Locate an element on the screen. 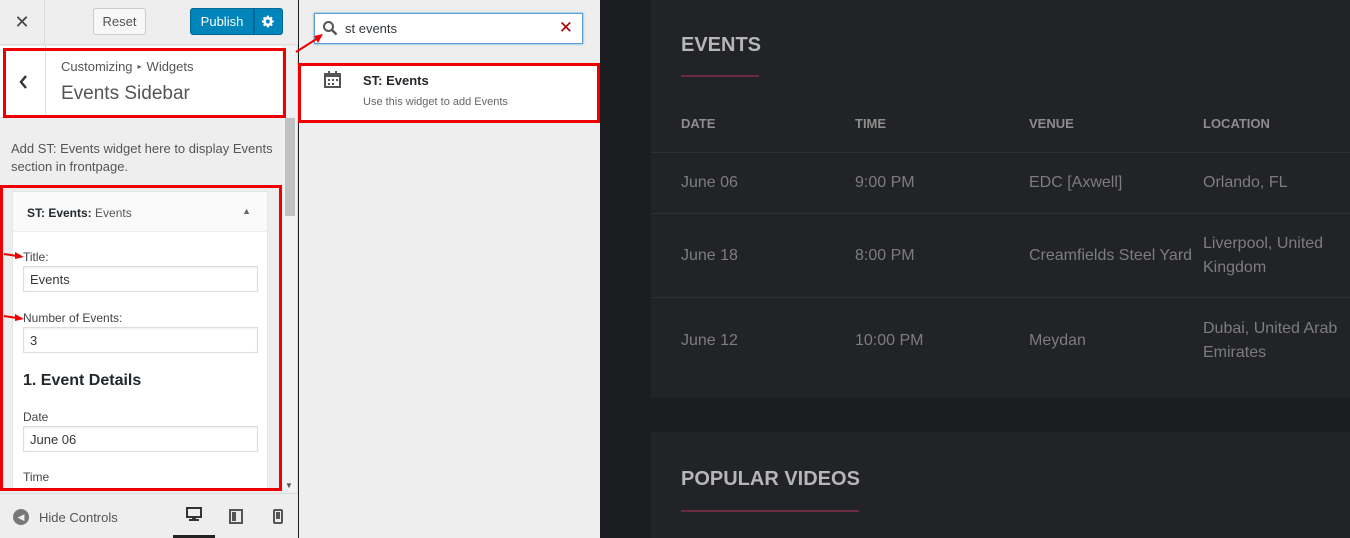 This screenshot has height=538, width=1350. section-title: Events Sidebar is located at coordinates (125, 93).